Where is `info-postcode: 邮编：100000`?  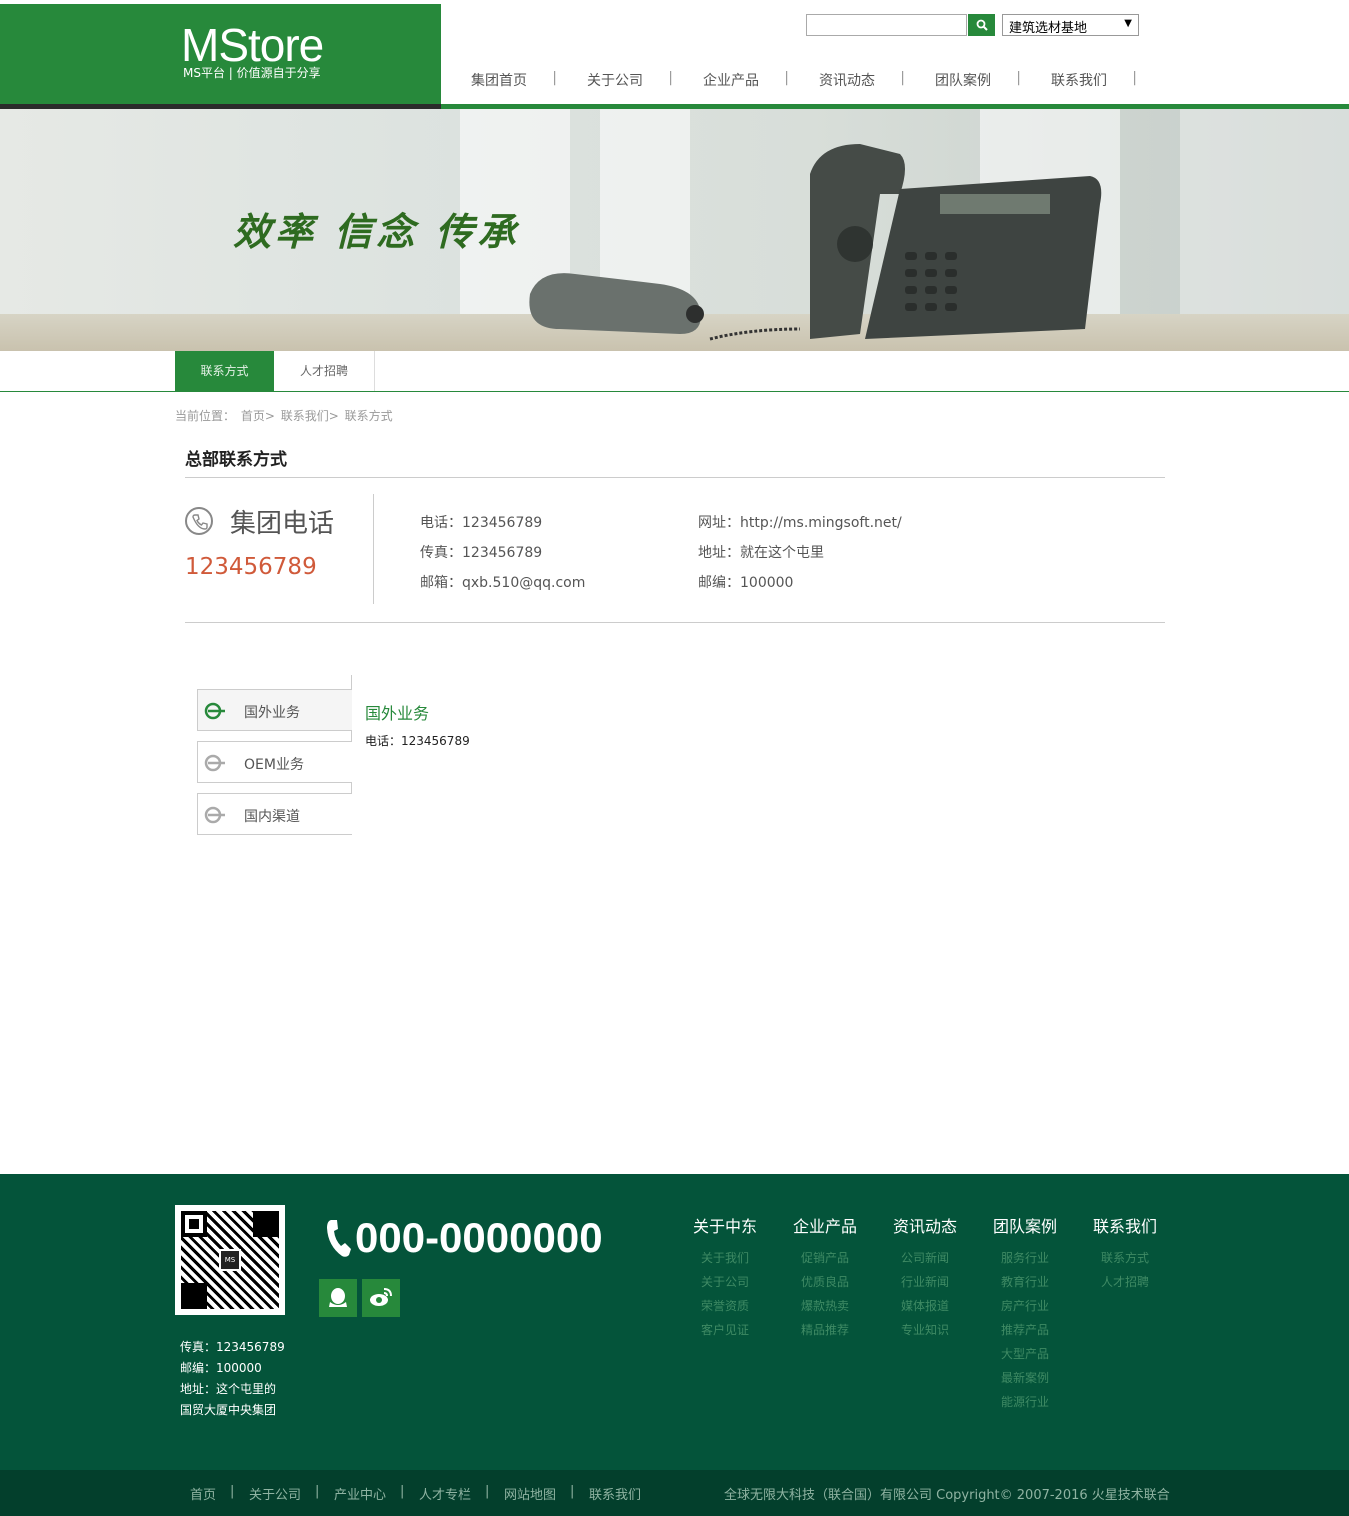
info-postcode: 邮编：100000 is located at coordinates (746, 583).